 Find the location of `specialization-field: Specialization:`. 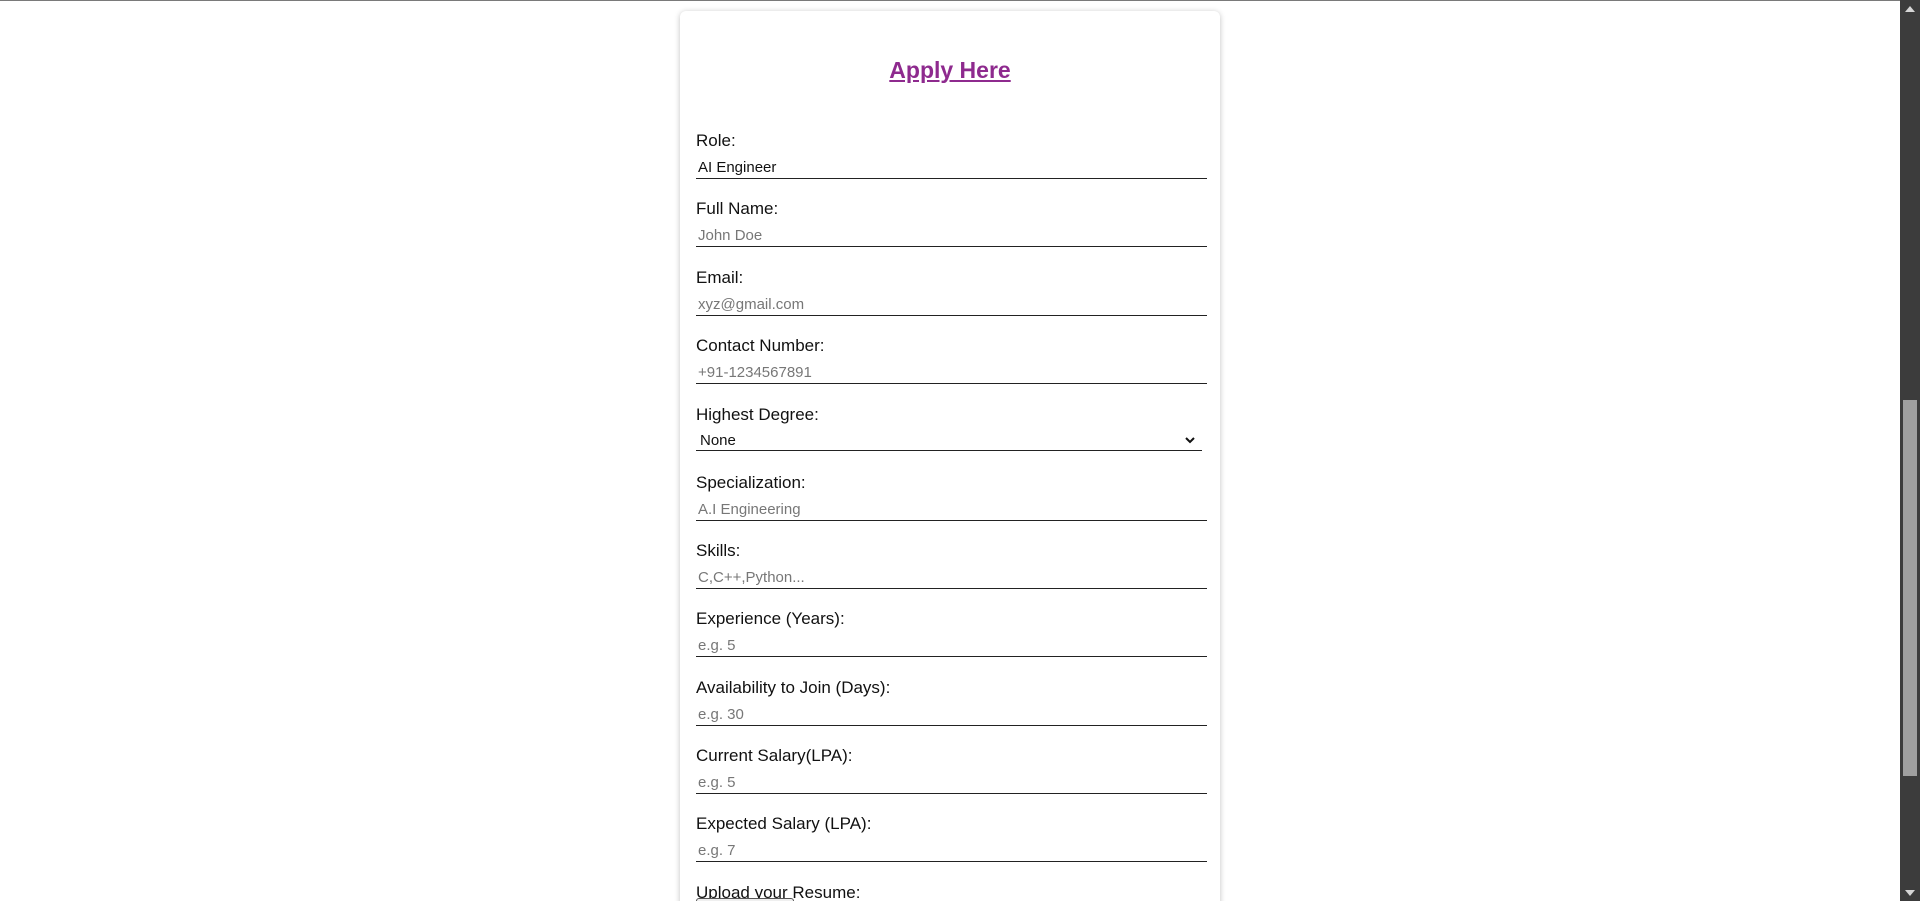

specialization-field: Specialization: is located at coordinates (951, 497).